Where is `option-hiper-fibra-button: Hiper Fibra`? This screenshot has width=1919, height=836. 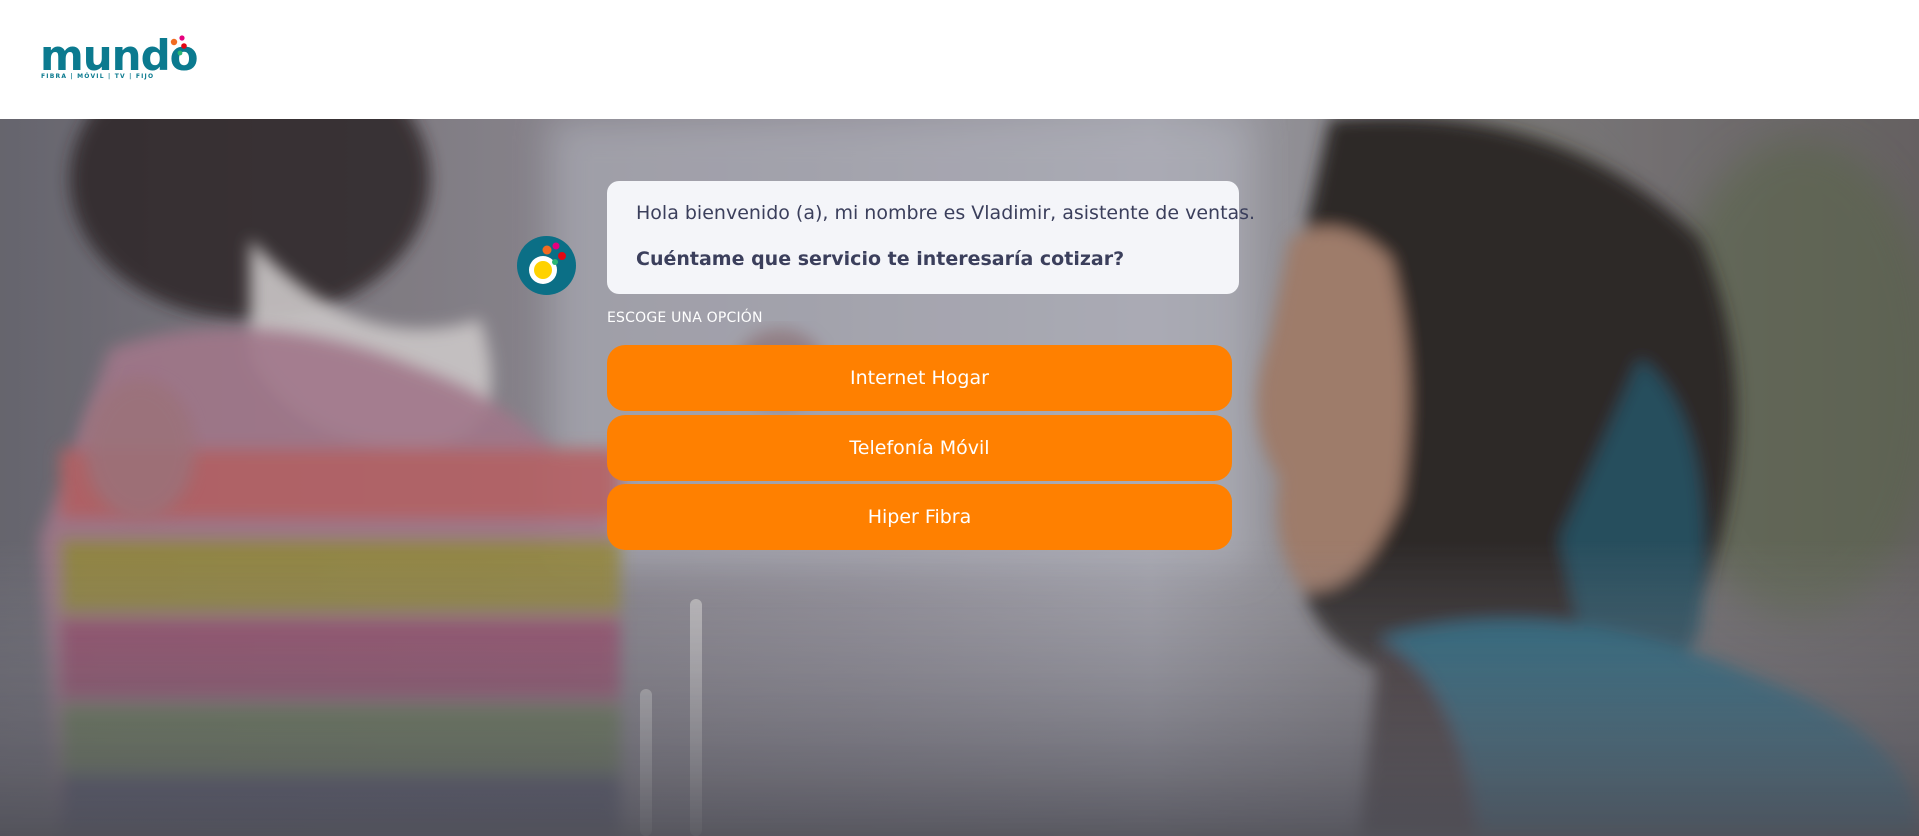
option-hiper-fibra-button: Hiper Fibra is located at coordinates (919, 517).